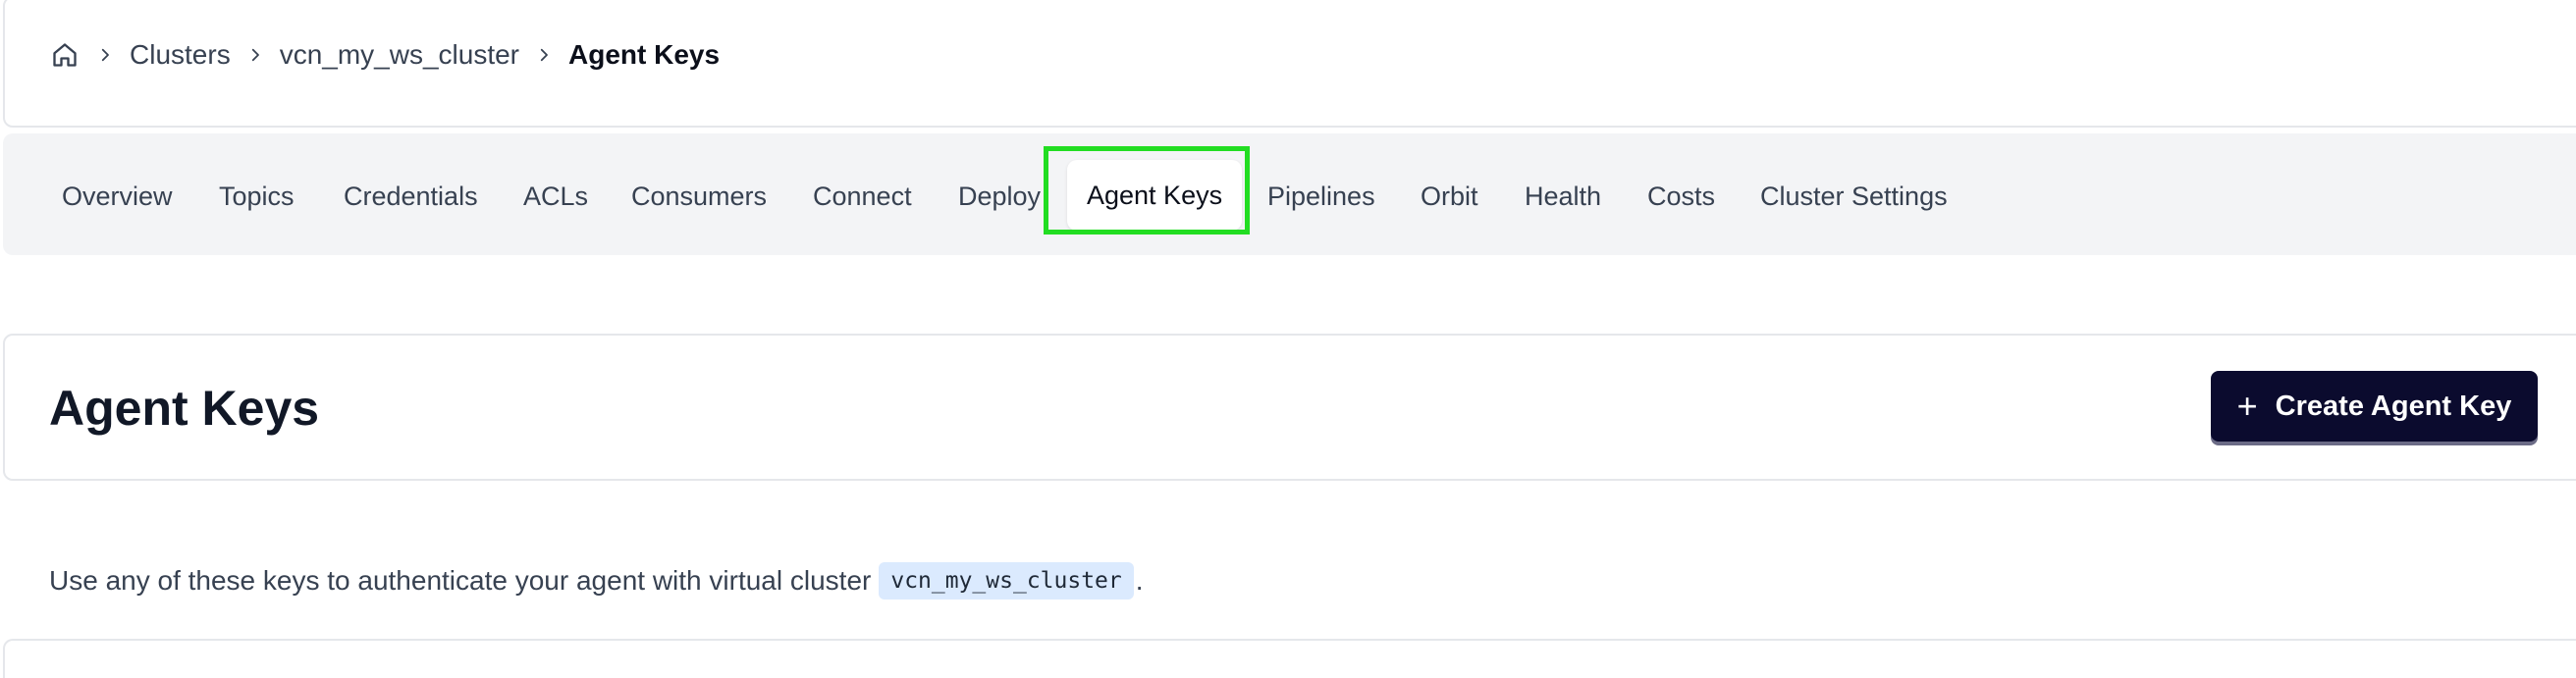 The image size is (2576, 678). Describe the element at coordinates (1449, 196) in the screenshot. I see `tab-orbit: Orbit` at that location.